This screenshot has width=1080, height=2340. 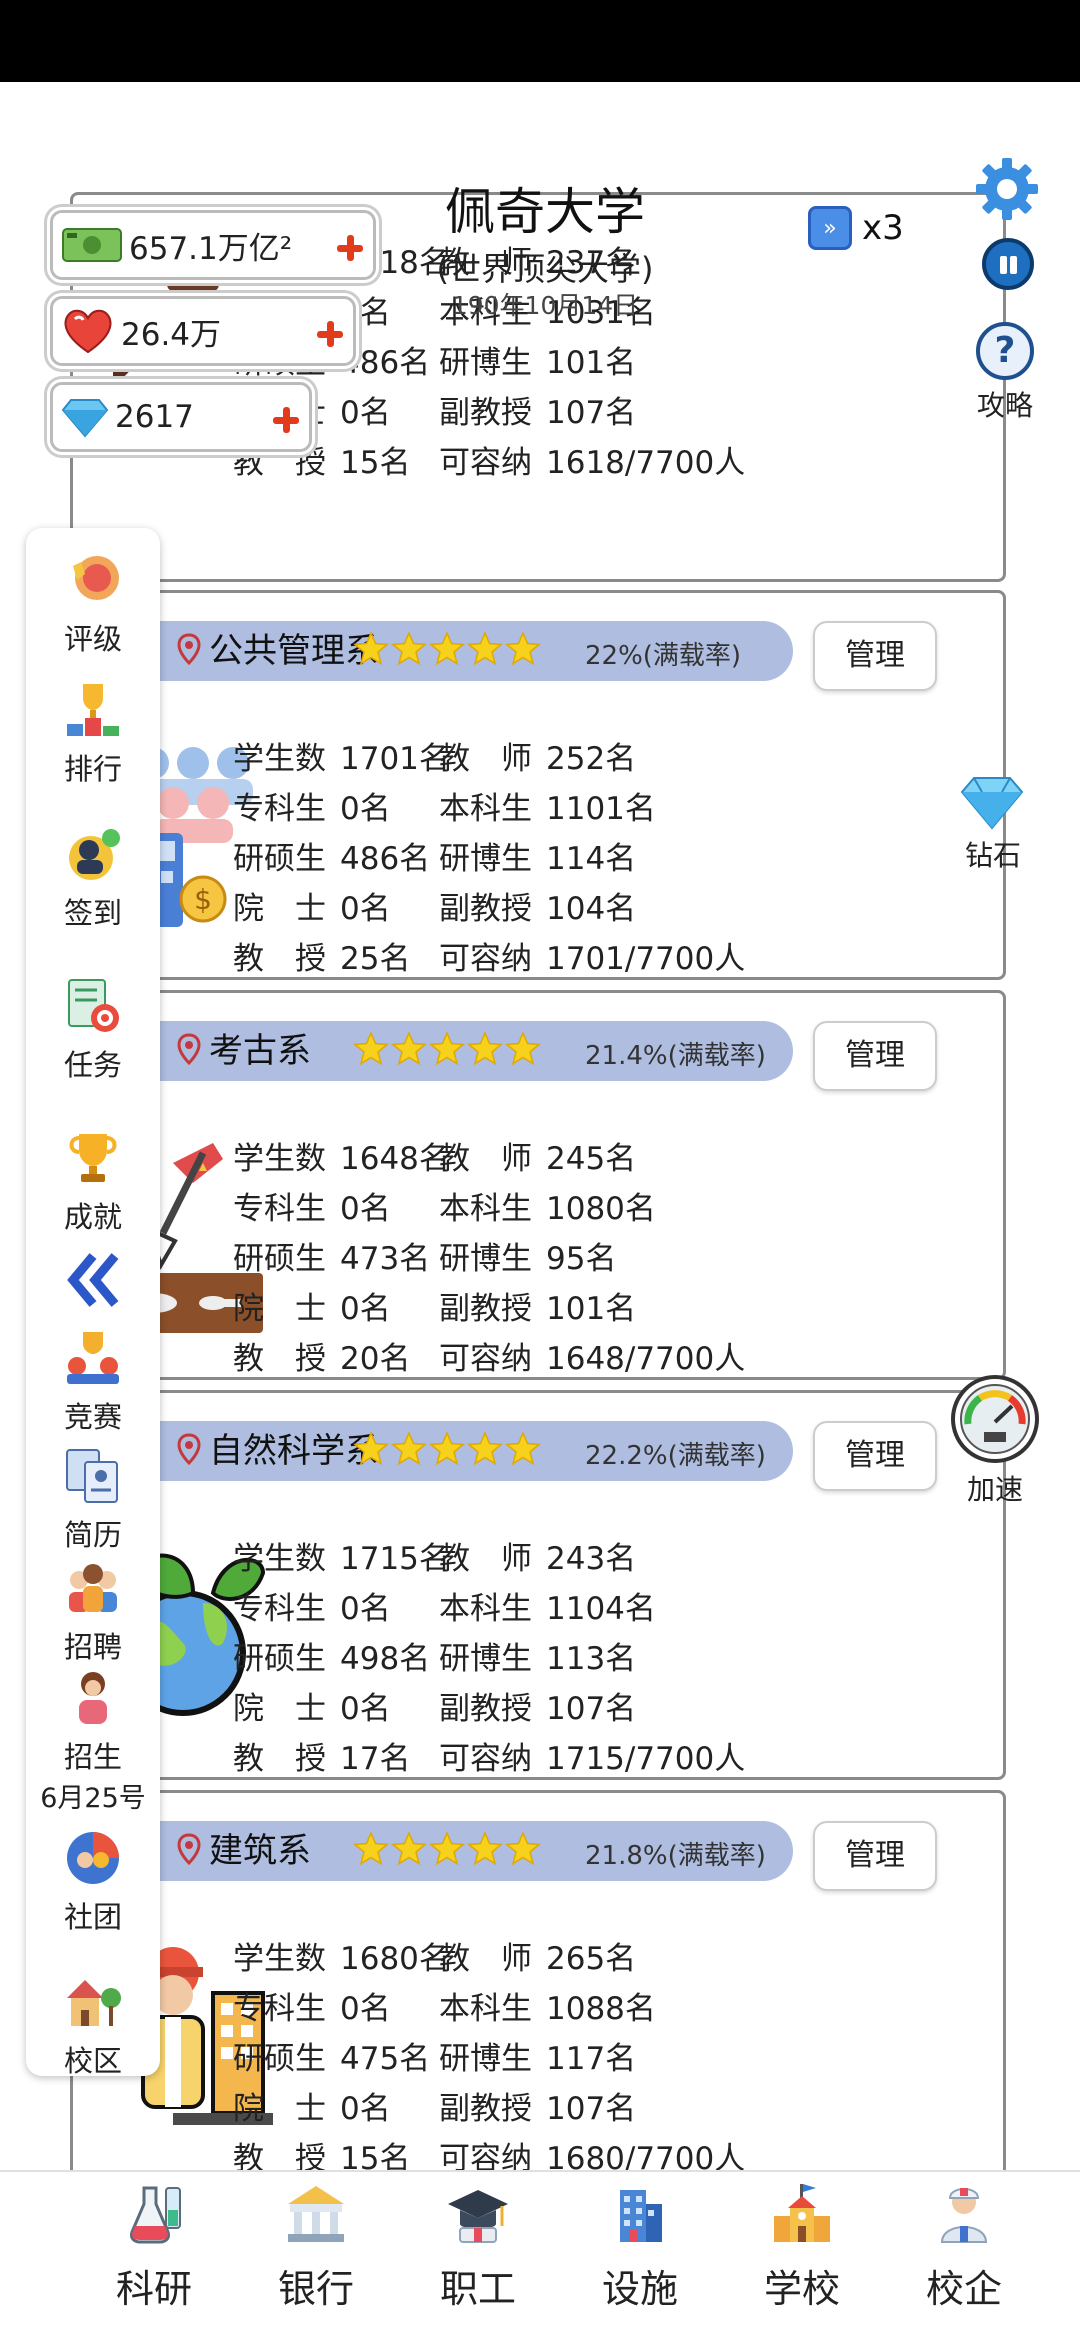 I want to click on stat-value: 114名, so click(x=591, y=859).